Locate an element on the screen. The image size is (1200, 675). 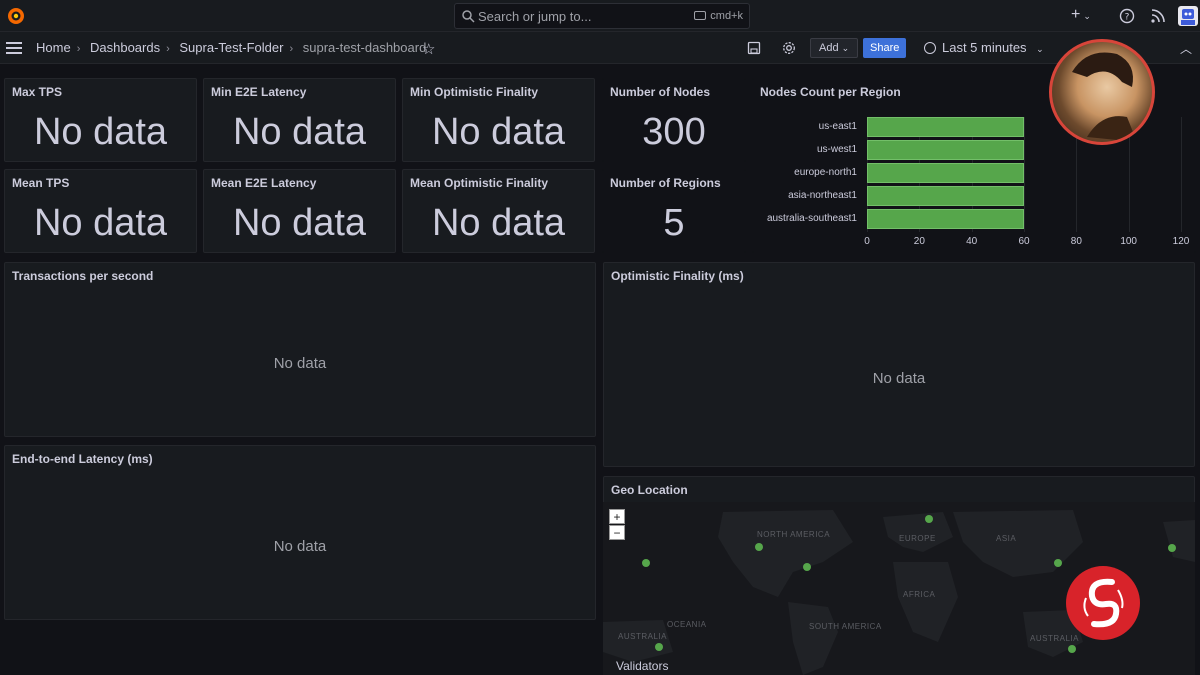
breadcrumb-current: supra-test-dashboard is located at coordinates (364, 47).